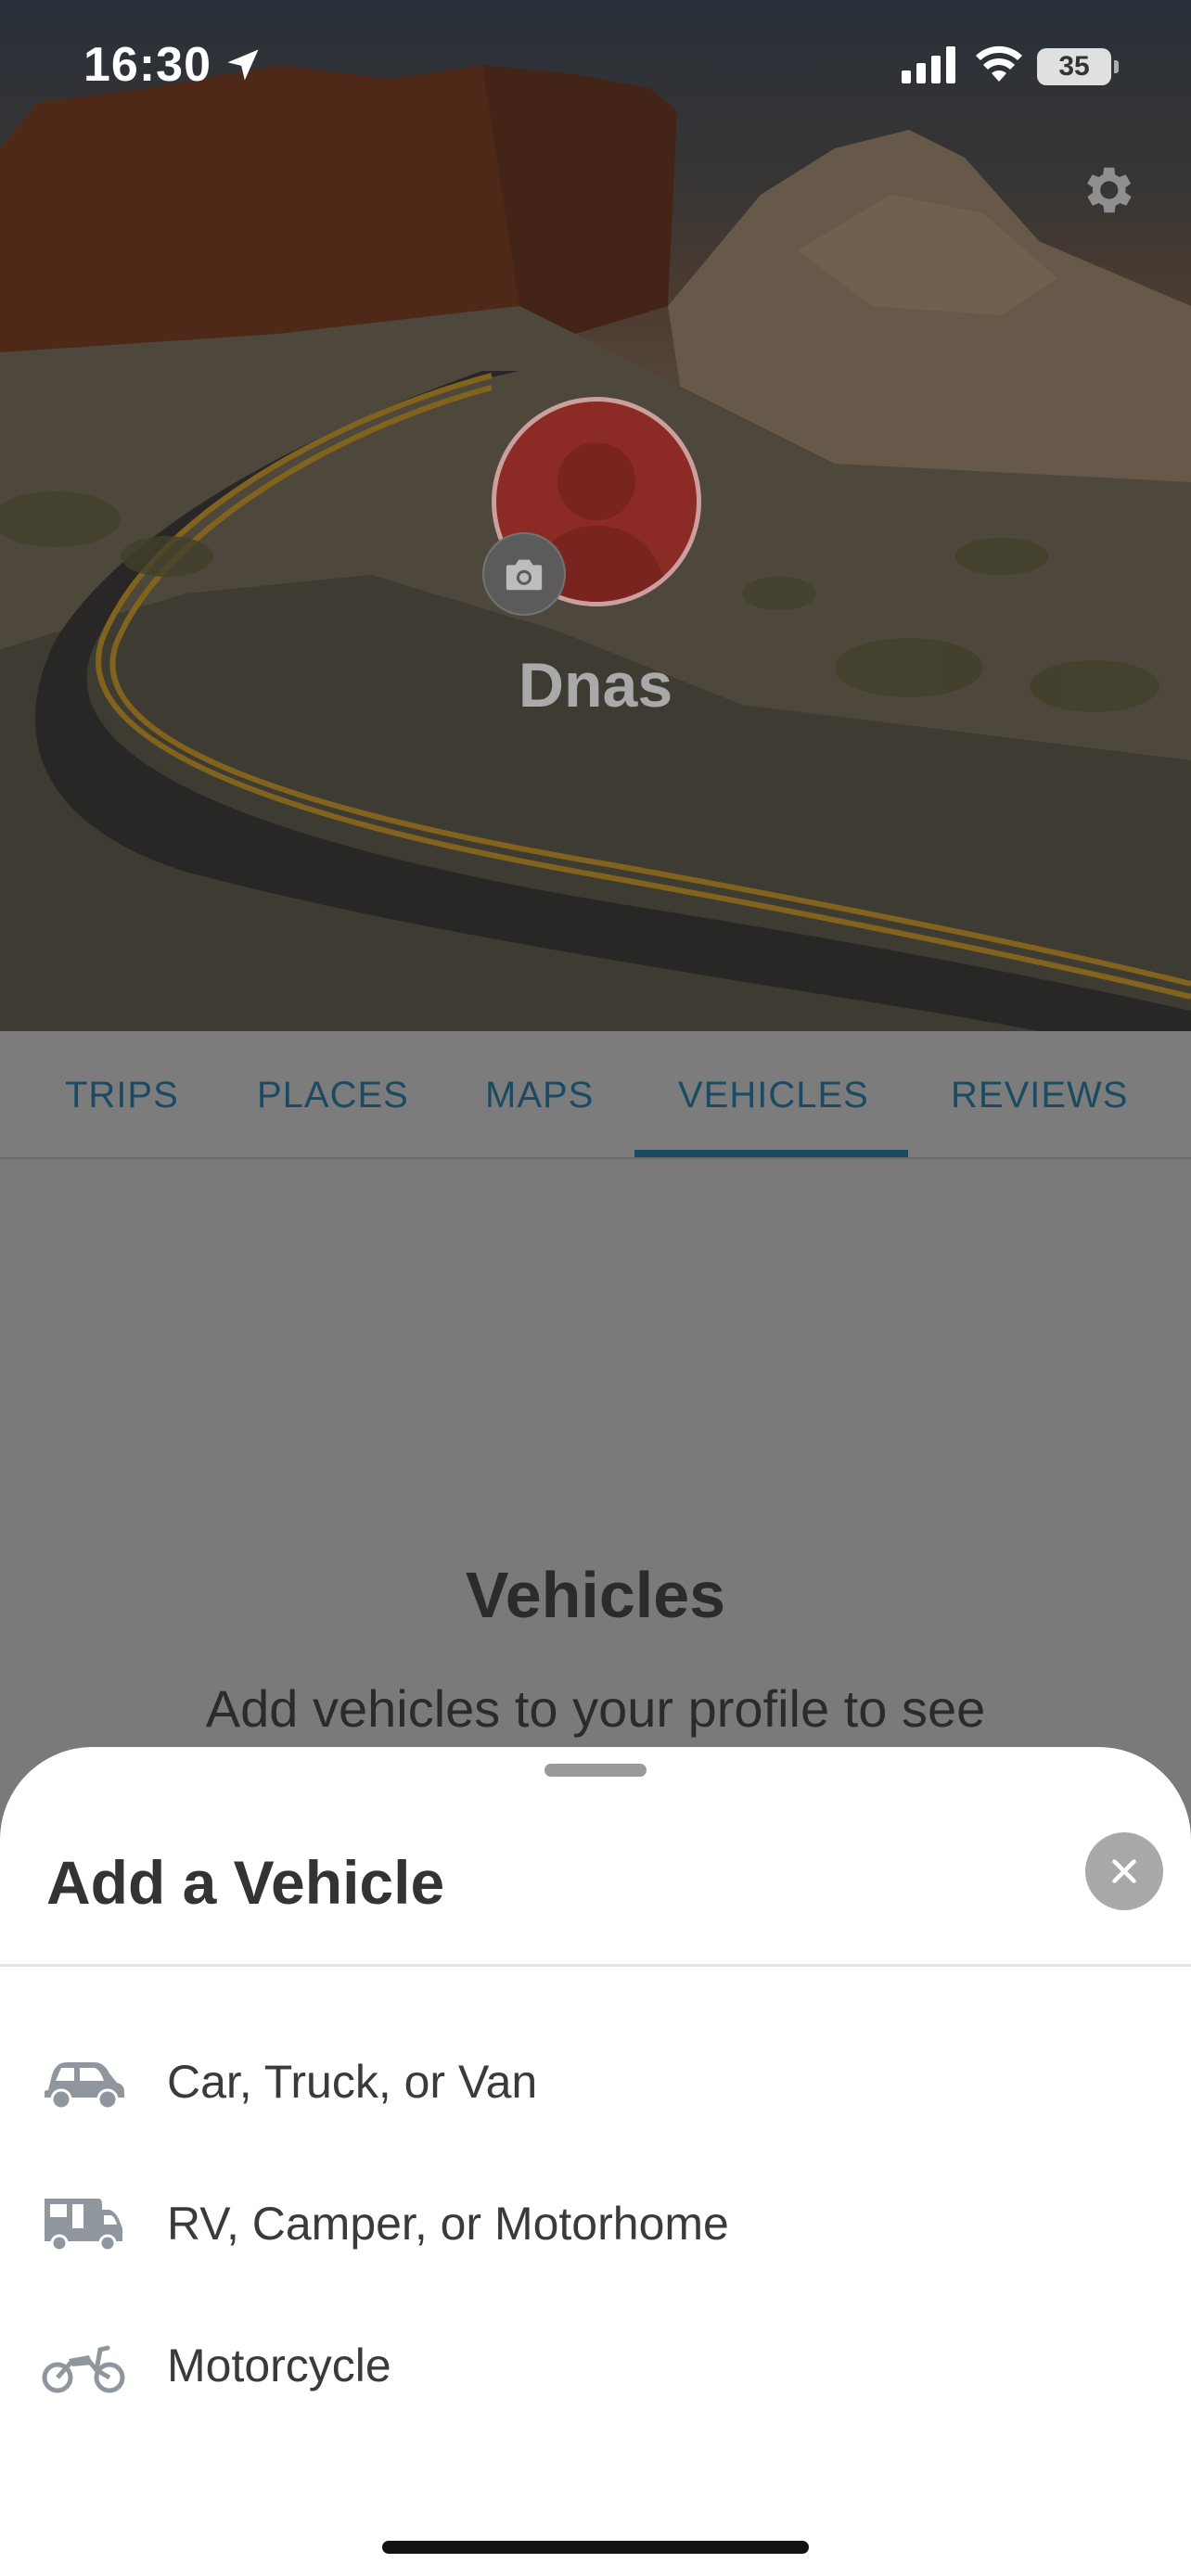  I want to click on empty-state-description: Add vehicles to your profile to see, so click(595, 1708).